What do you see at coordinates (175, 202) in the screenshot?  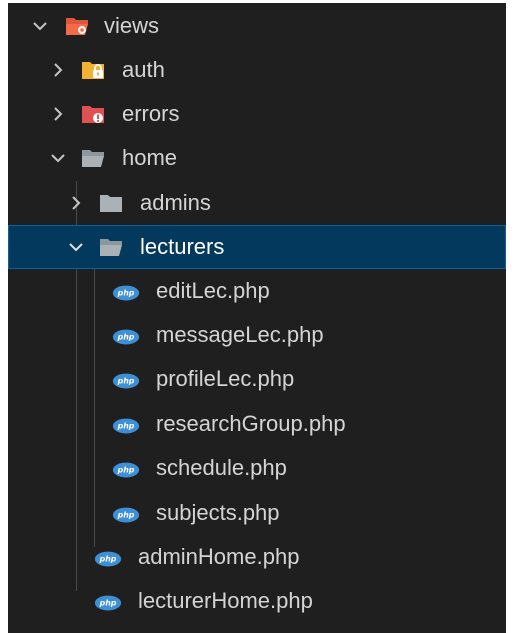 I see `tree-item-label: admins` at bounding box center [175, 202].